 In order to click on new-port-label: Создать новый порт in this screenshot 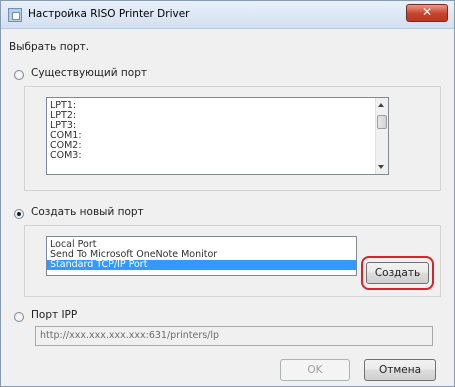, I will do `click(87, 212)`.